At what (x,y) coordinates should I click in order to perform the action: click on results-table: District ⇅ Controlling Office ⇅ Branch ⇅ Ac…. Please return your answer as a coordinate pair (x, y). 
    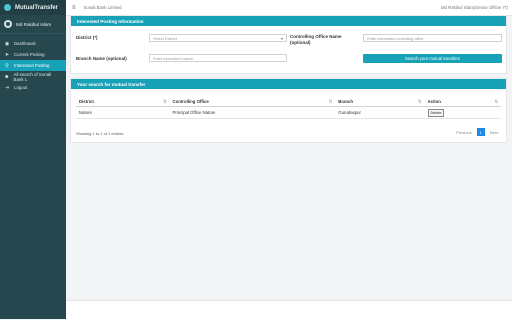
    Looking at the image, I should click on (288, 107).